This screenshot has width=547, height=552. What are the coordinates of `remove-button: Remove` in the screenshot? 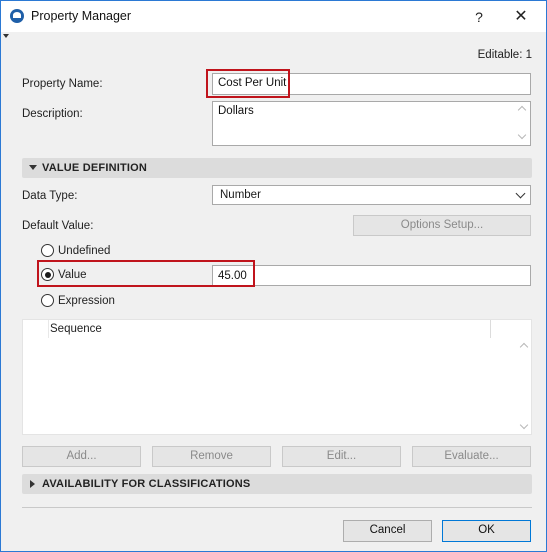 It's located at (211, 456).